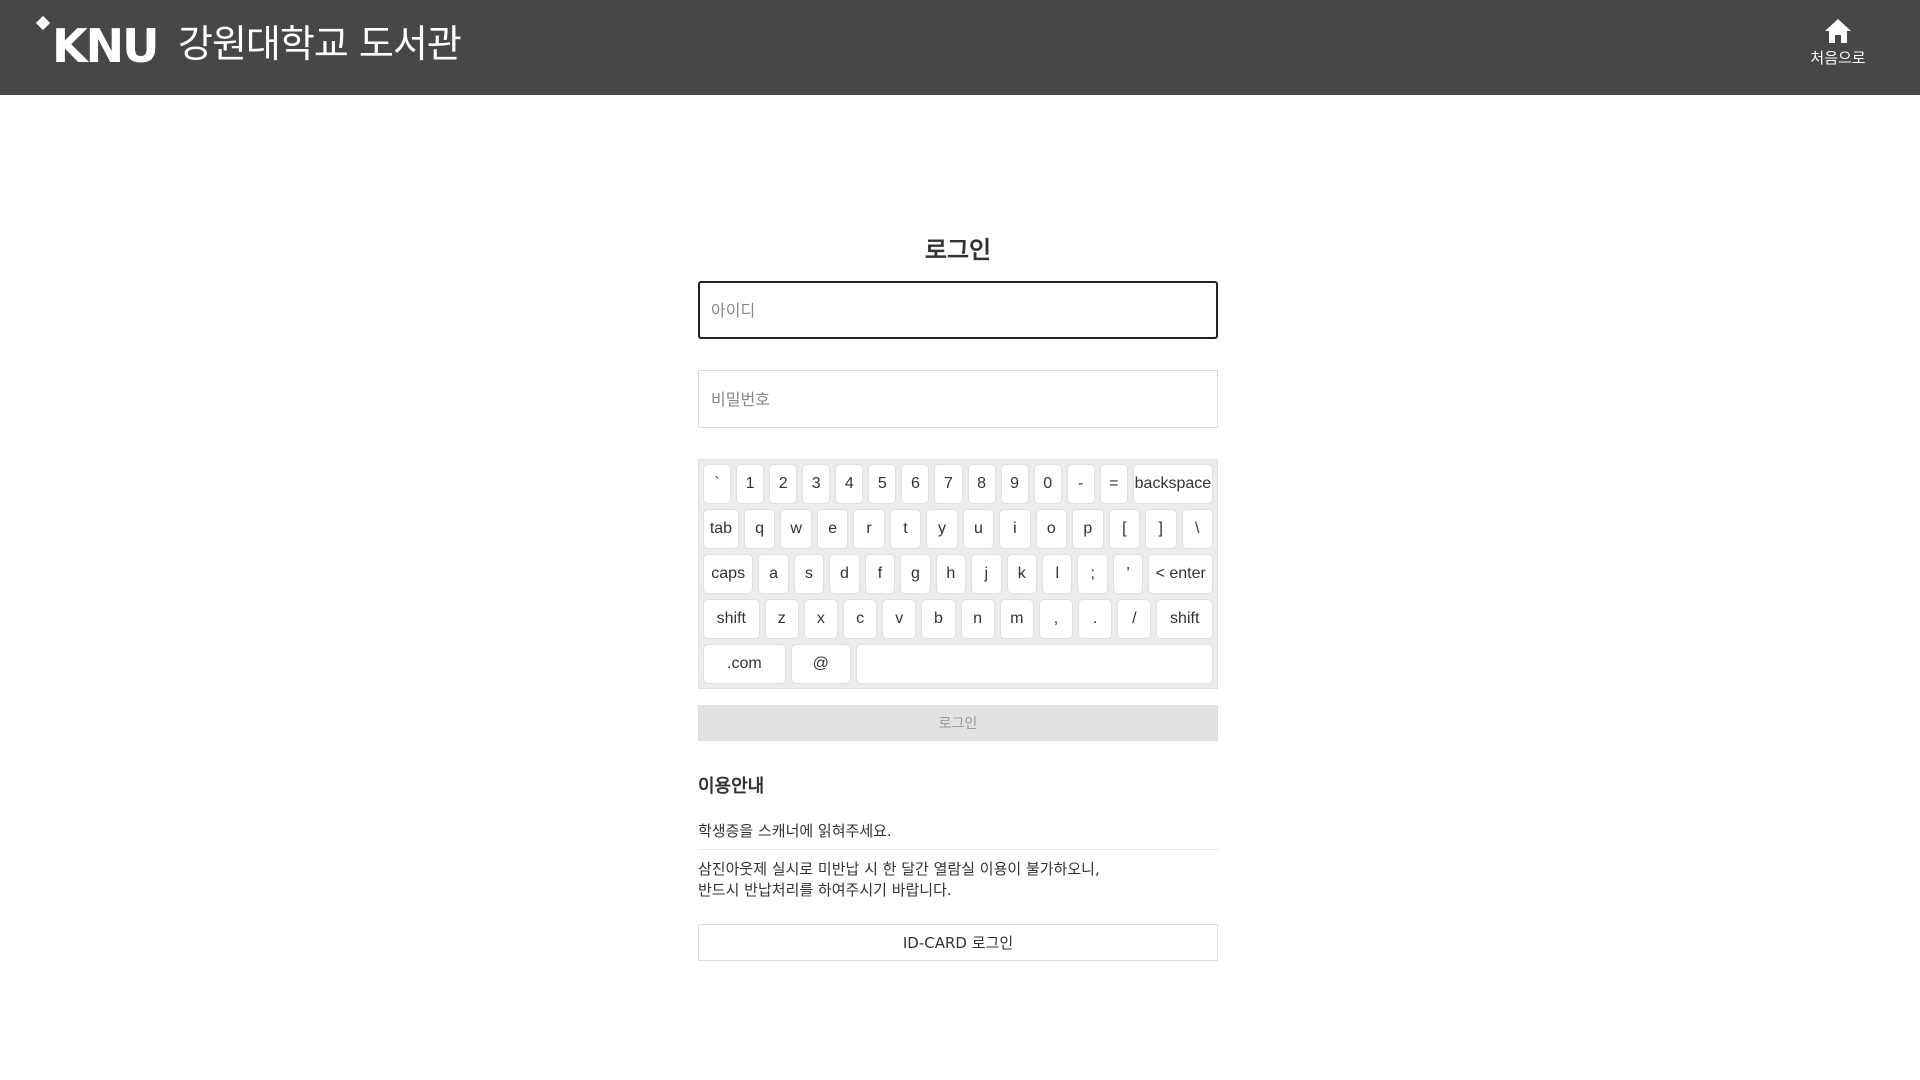 Image resolution: width=1920 pixels, height=1080 pixels. I want to click on keyboard-row: shift z x c v b n m,. / shift, so click(958, 619).